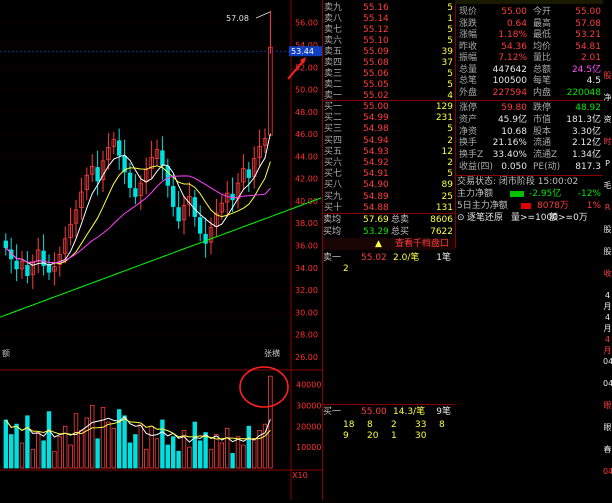 The width and height of the screenshot is (612, 503). I want to click on buy-level-row: 买五 54.93 12, so click(389, 152).